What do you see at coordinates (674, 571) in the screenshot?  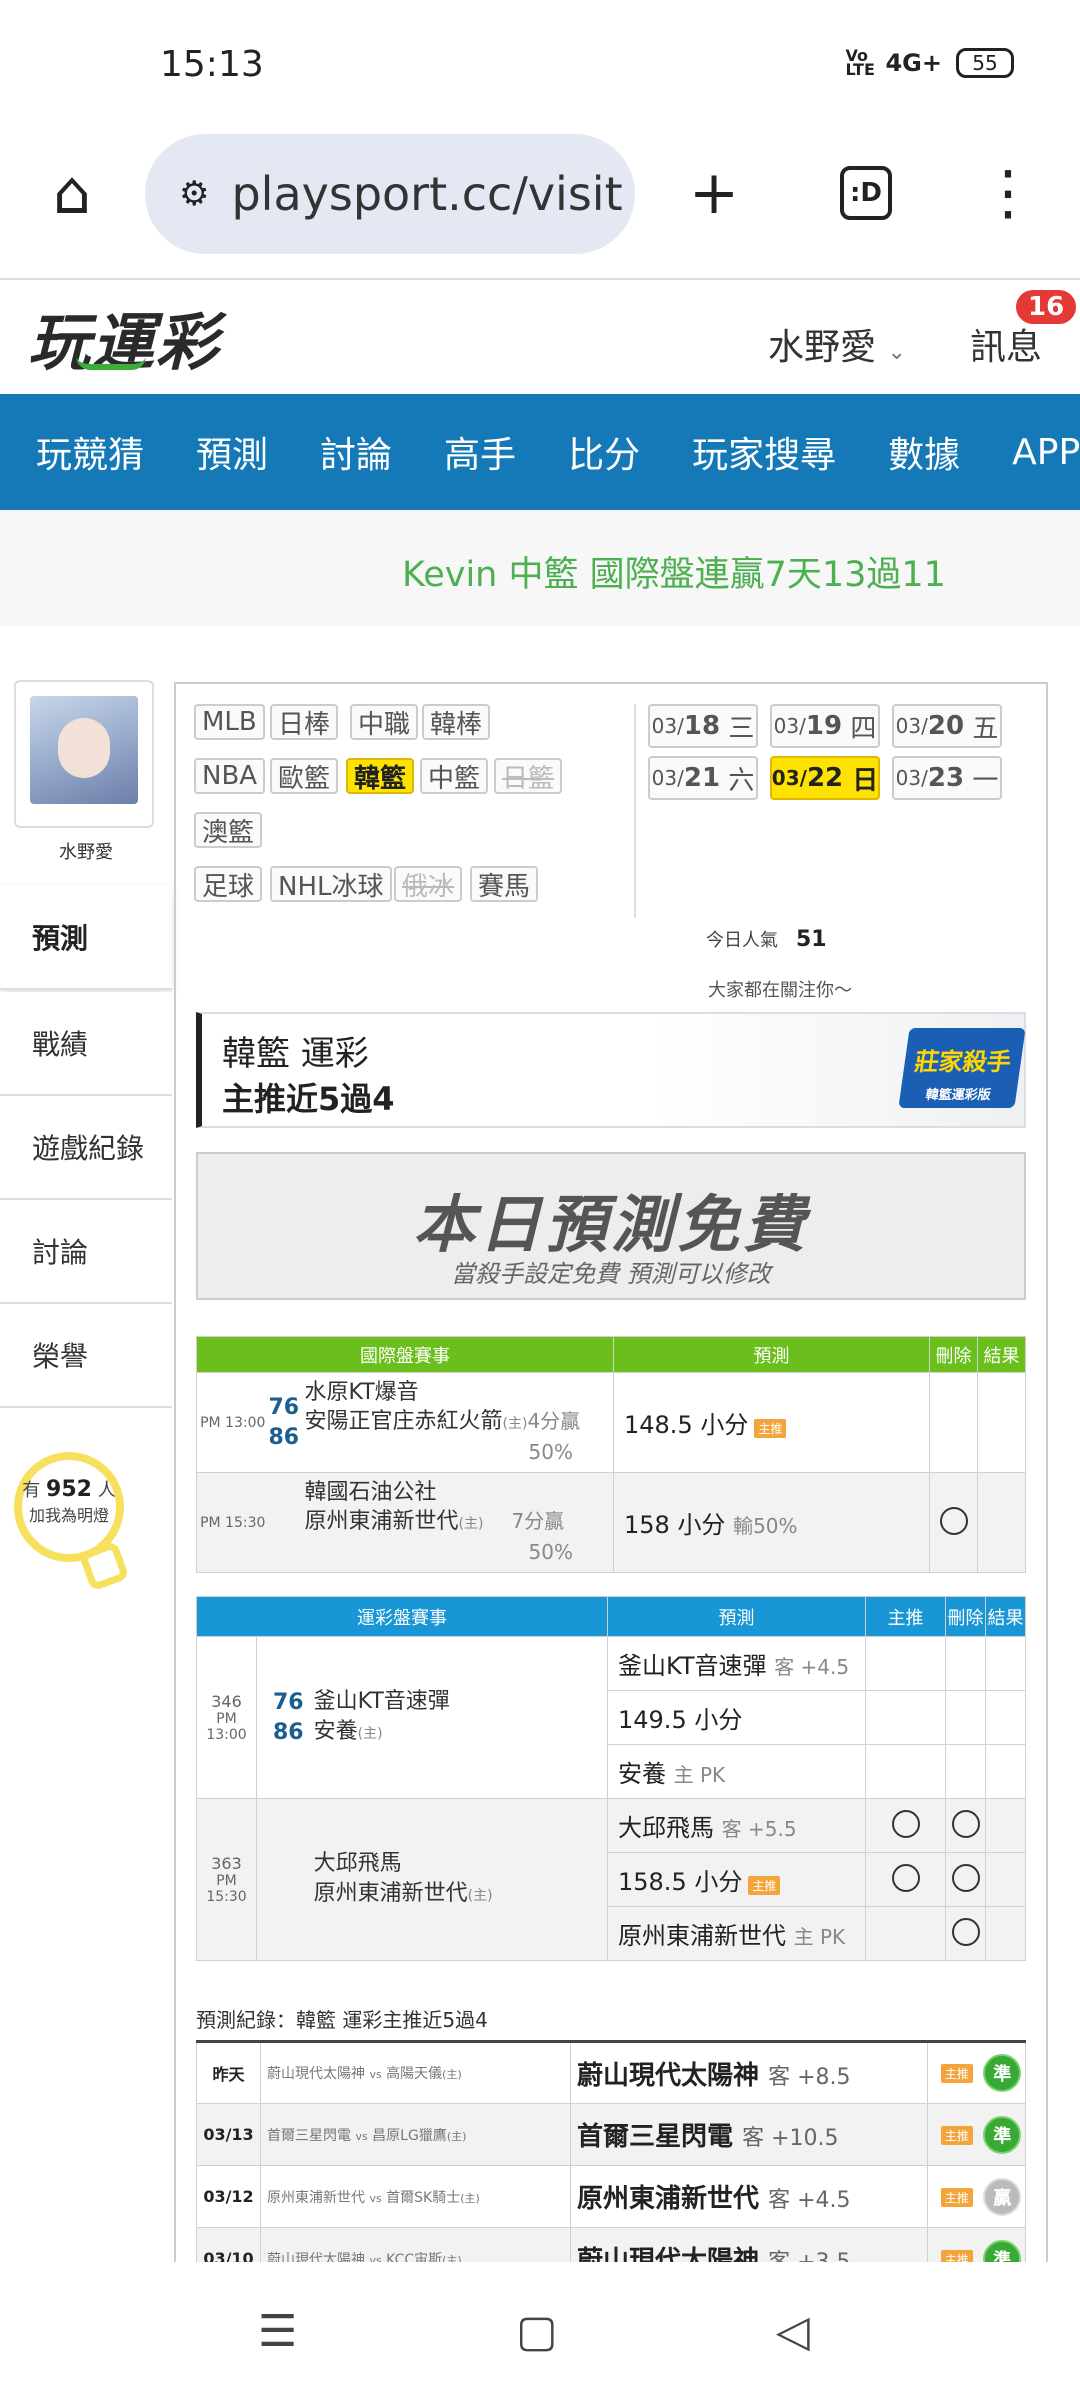 I see `ticker-text: Kevin 中籃 國際盤連贏7天13過11` at bounding box center [674, 571].